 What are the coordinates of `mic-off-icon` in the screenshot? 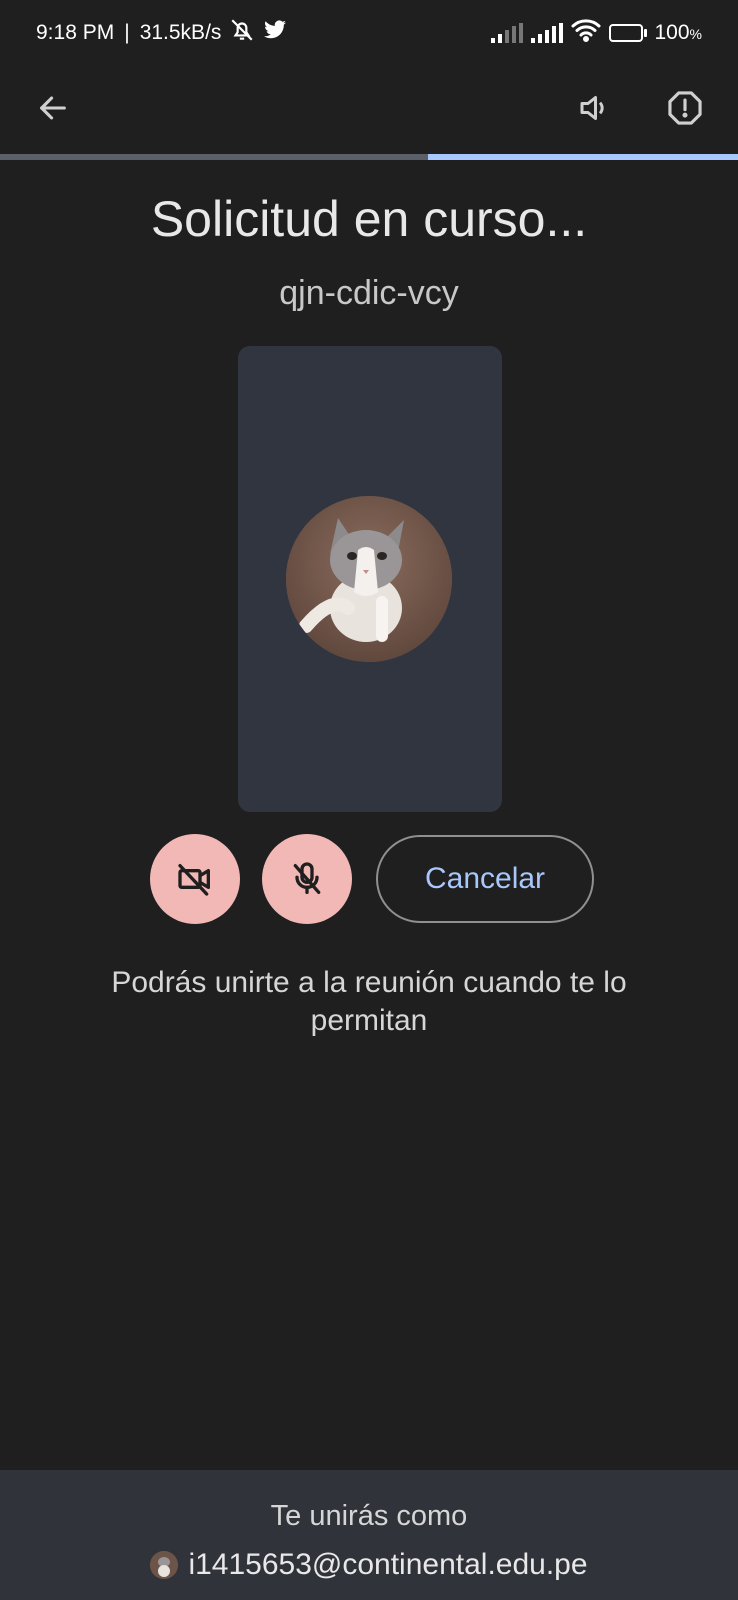 It's located at (307, 878).